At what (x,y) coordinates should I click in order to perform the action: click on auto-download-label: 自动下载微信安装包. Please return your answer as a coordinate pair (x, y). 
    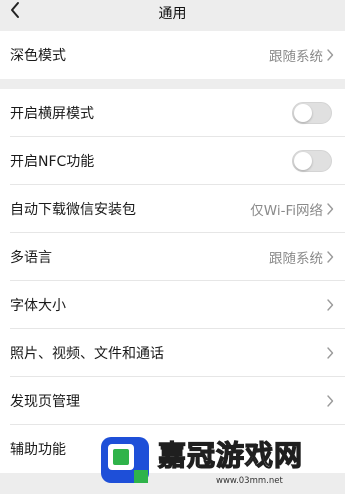
    Looking at the image, I should click on (73, 210).